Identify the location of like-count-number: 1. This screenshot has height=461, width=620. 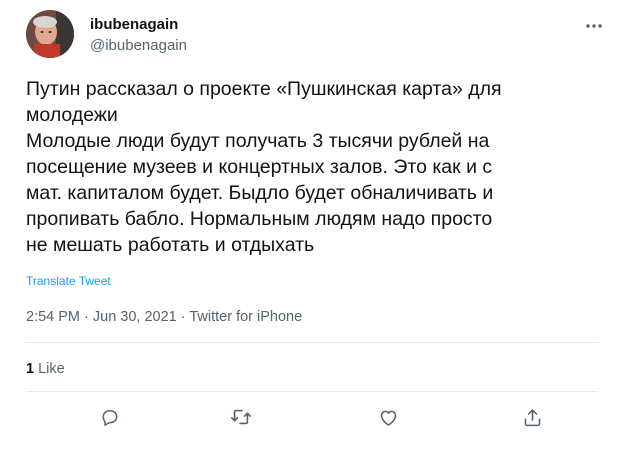
(30, 369).